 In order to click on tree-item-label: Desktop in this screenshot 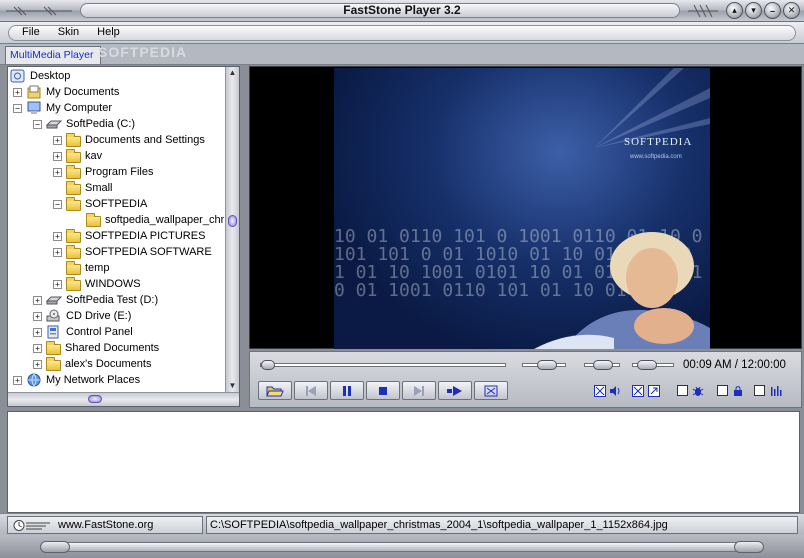, I will do `click(50, 76)`.